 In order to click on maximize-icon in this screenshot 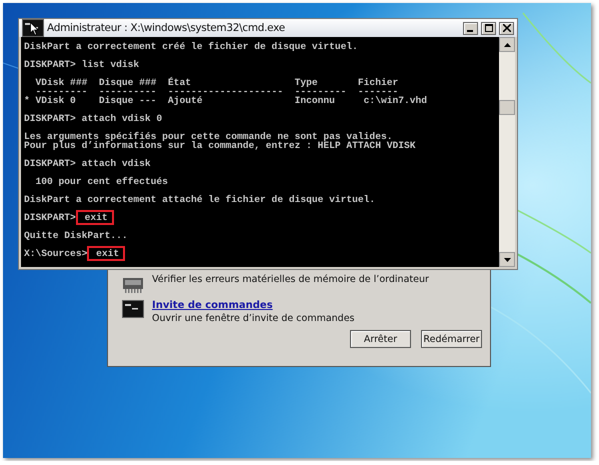, I will do `click(488, 28)`.